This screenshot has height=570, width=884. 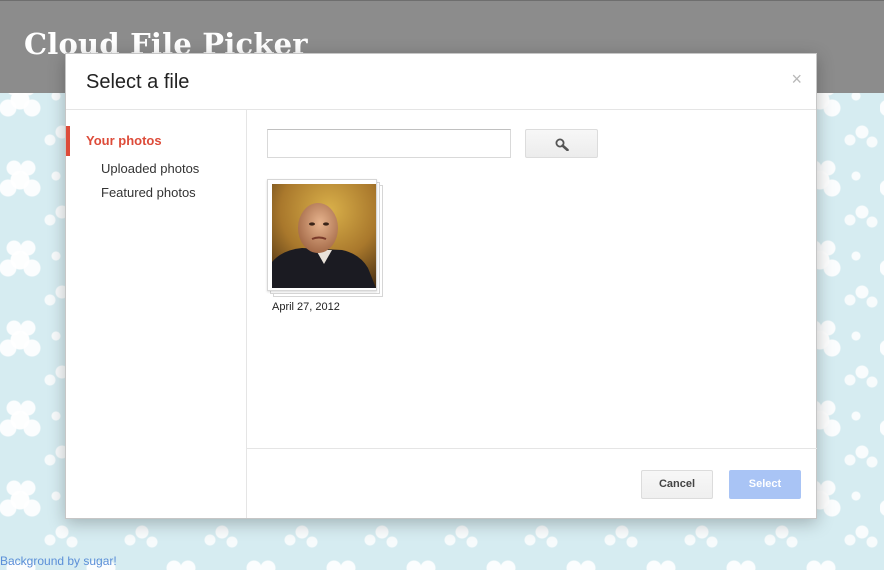 I want to click on close-icon: ×, so click(x=796, y=79).